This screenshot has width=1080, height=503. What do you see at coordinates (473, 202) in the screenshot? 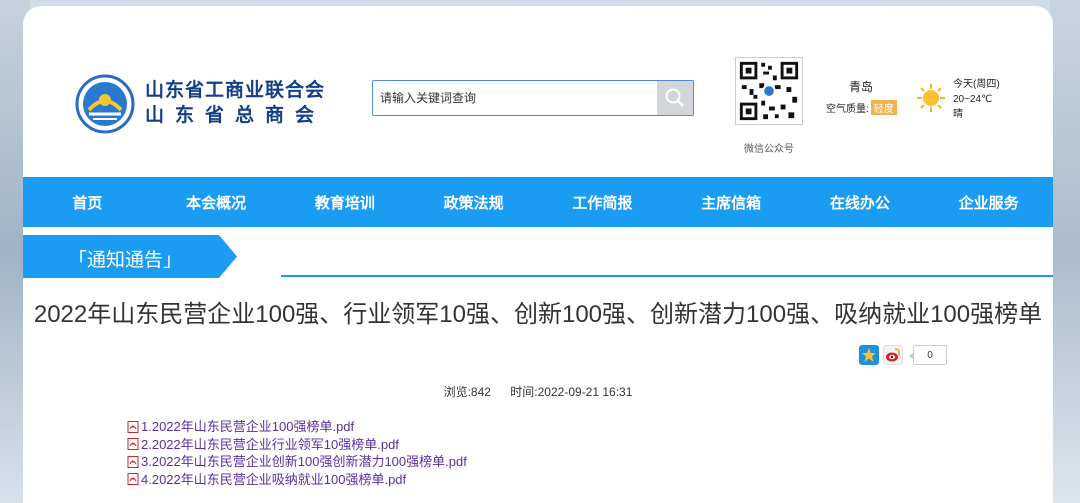
I see `nav-item-policy: 政策法规` at bounding box center [473, 202].